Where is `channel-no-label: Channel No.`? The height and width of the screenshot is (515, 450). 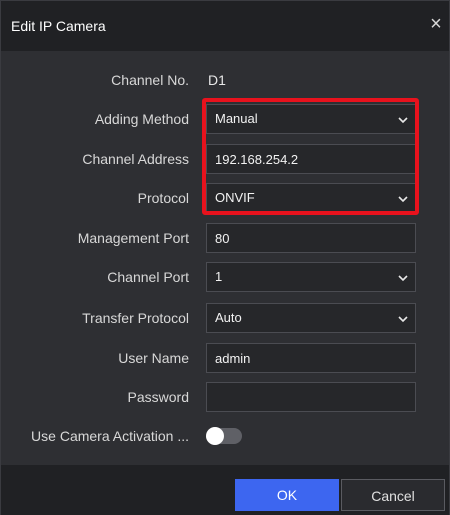
channel-no-label: Channel No. is located at coordinates (150, 80).